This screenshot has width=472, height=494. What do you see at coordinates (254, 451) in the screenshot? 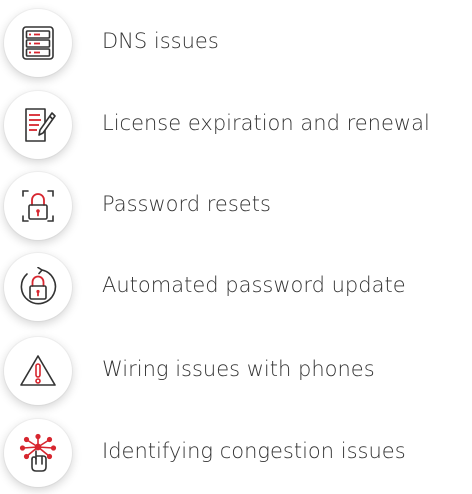
I see `list-item-label: Identifying congestion issues` at bounding box center [254, 451].